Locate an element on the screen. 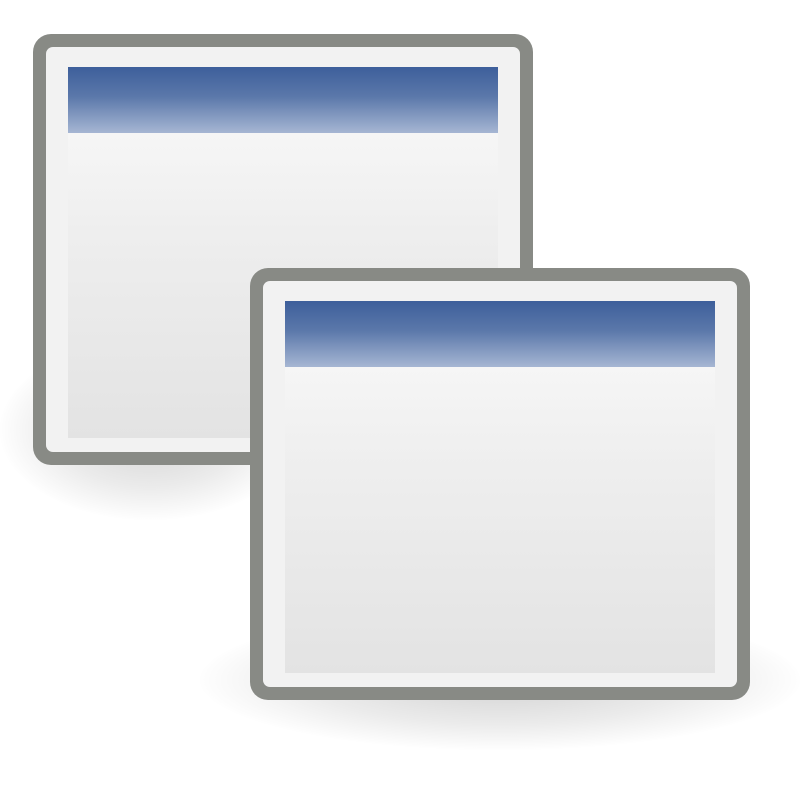 Image resolution: width=800 pixels, height=800 pixels. back-window-titlebar is located at coordinates (283, 100).